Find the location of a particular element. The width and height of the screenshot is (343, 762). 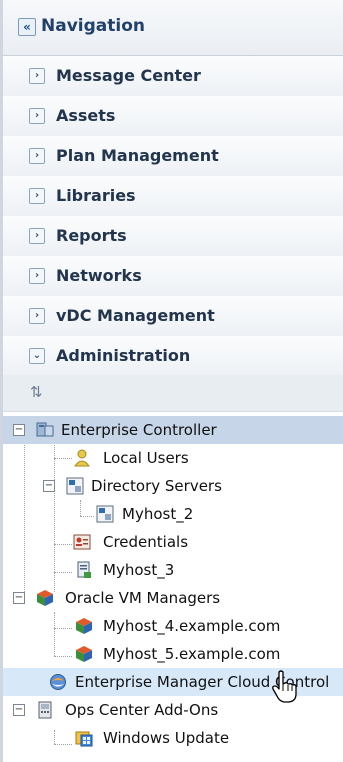

accordion-label: Message Center is located at coordinates (128, 75).